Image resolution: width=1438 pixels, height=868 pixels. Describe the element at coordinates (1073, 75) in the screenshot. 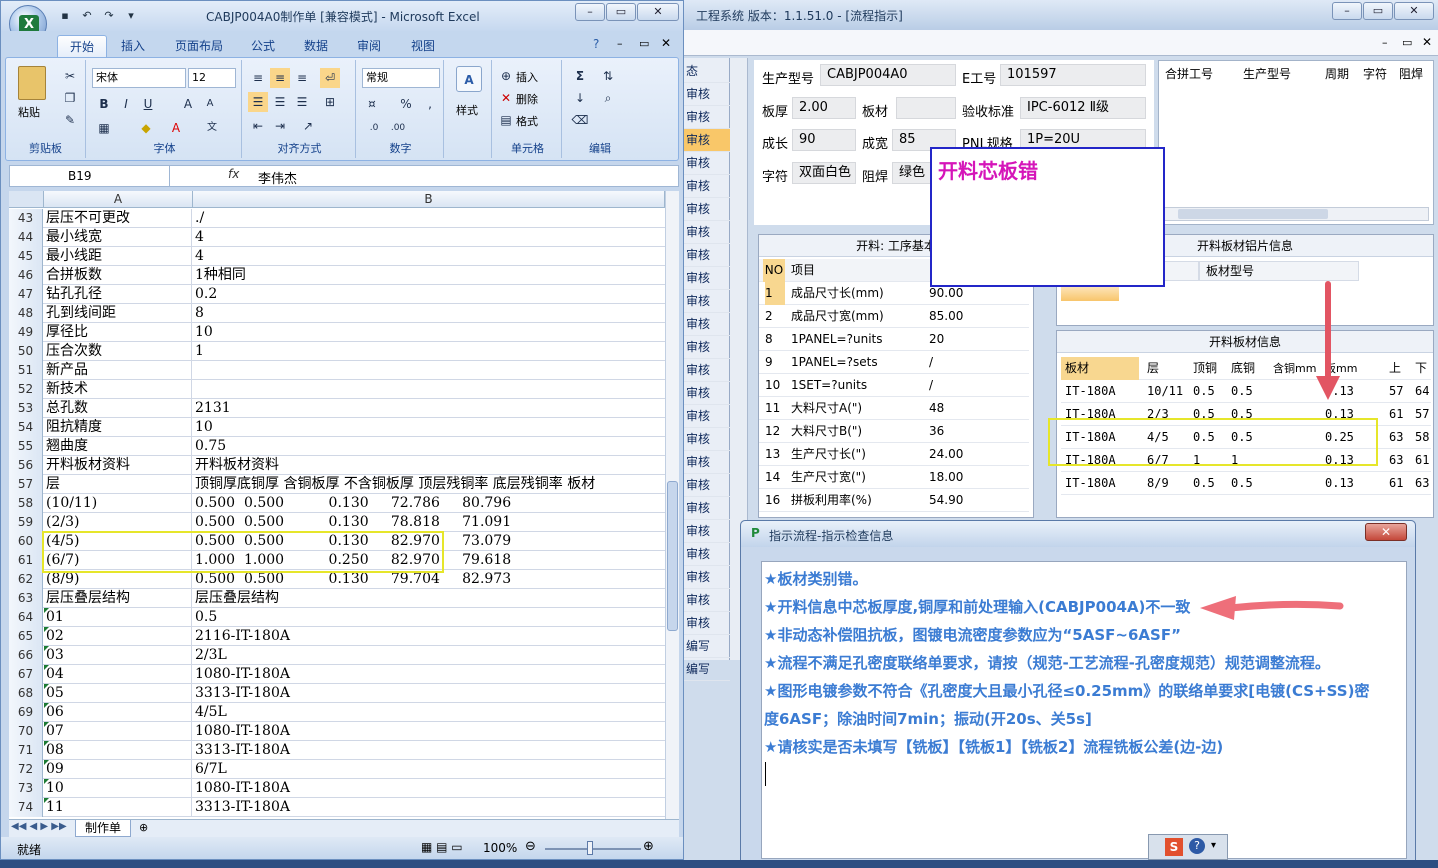

I see `eng-no-field: 101597` at that location.